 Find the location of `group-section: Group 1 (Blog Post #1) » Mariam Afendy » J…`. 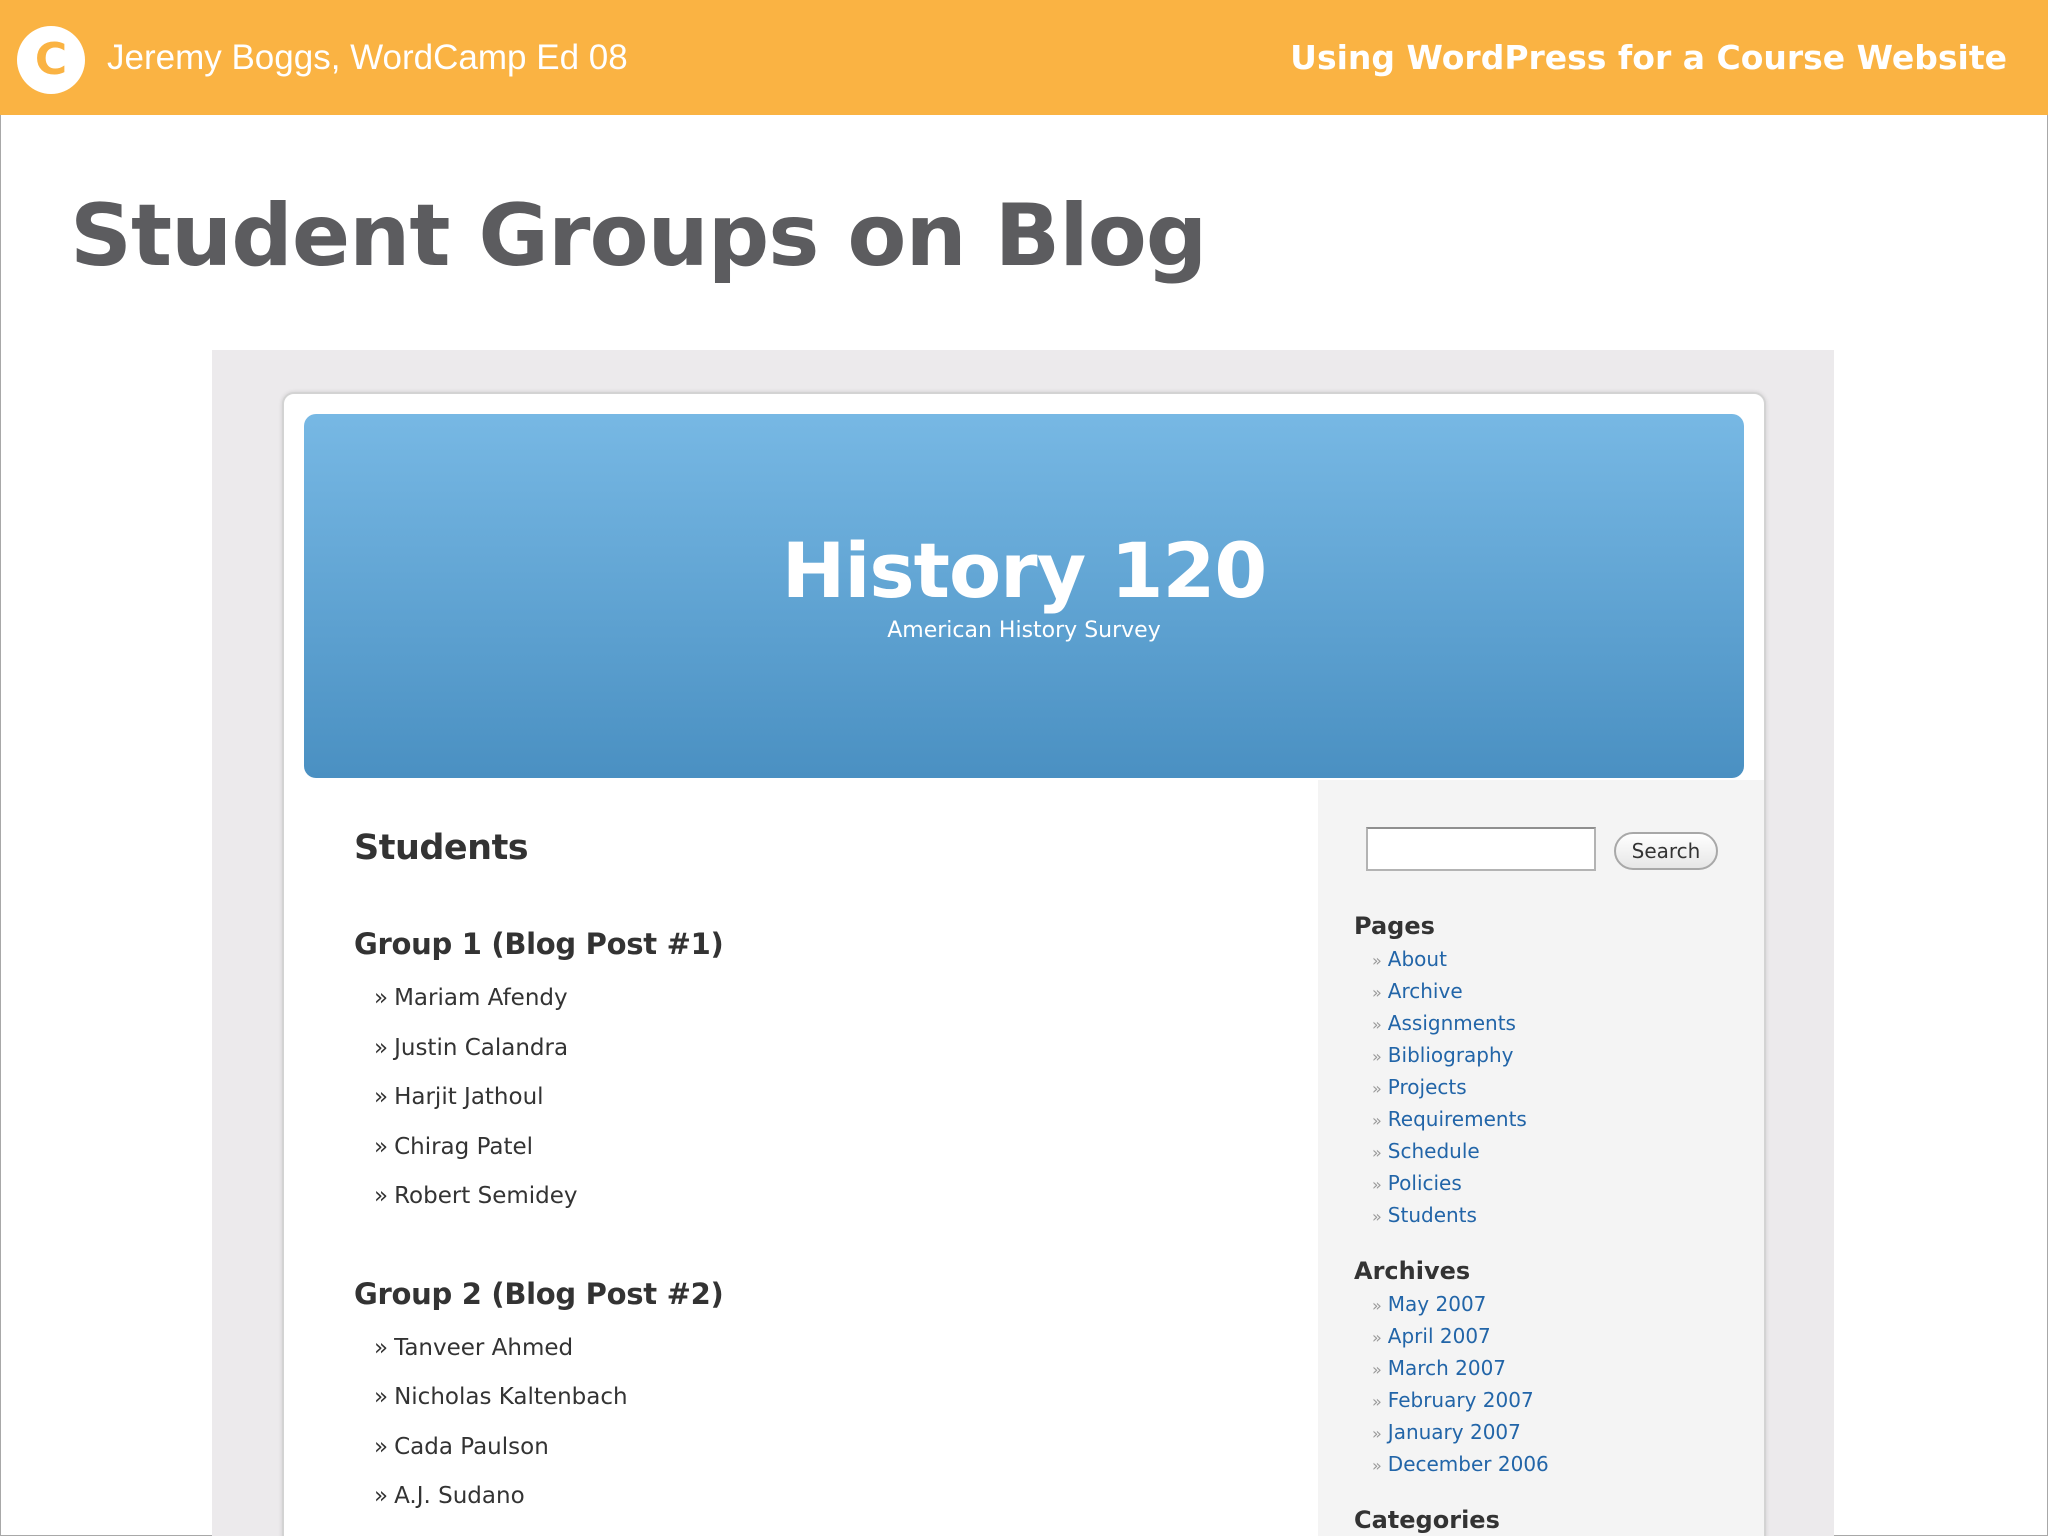

group-section: Group 1 (Blog Post #1) » Mariam Afendy » J… is located at coordinates (804, 1073).